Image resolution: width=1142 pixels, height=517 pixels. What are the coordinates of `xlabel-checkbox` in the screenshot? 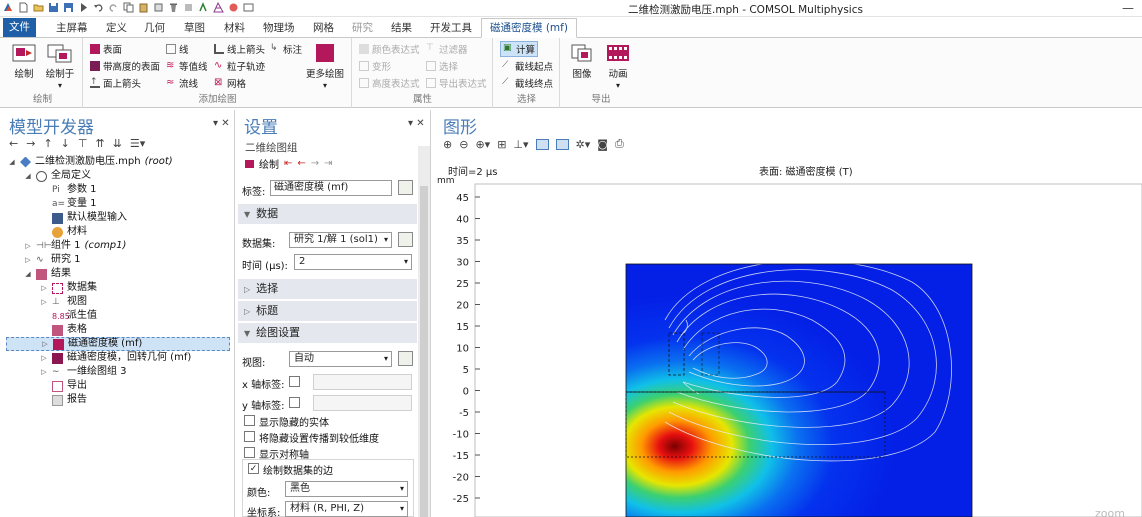 It's located at (294, 381).